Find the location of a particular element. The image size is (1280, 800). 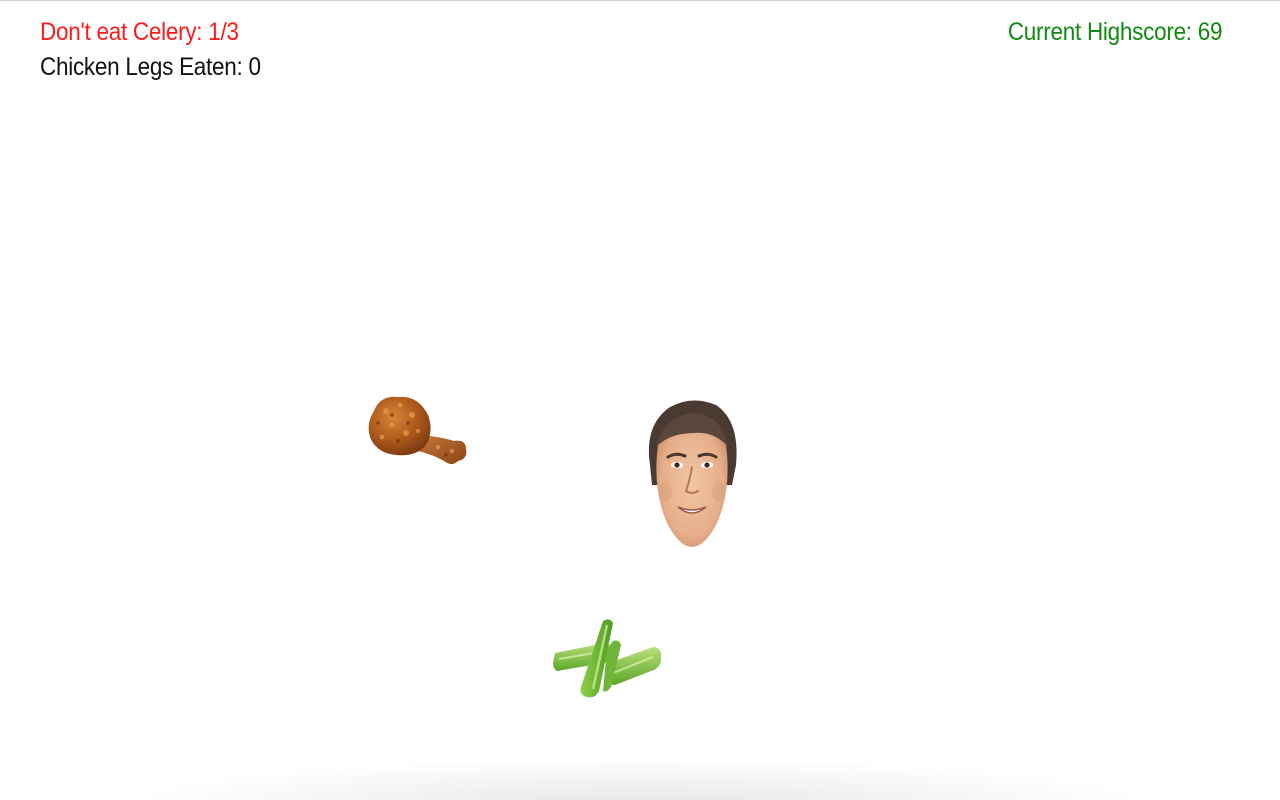

chicken-legs-eaten-counter: Chicken Legs Eaten: 0 is located at coordinates (150, 67).